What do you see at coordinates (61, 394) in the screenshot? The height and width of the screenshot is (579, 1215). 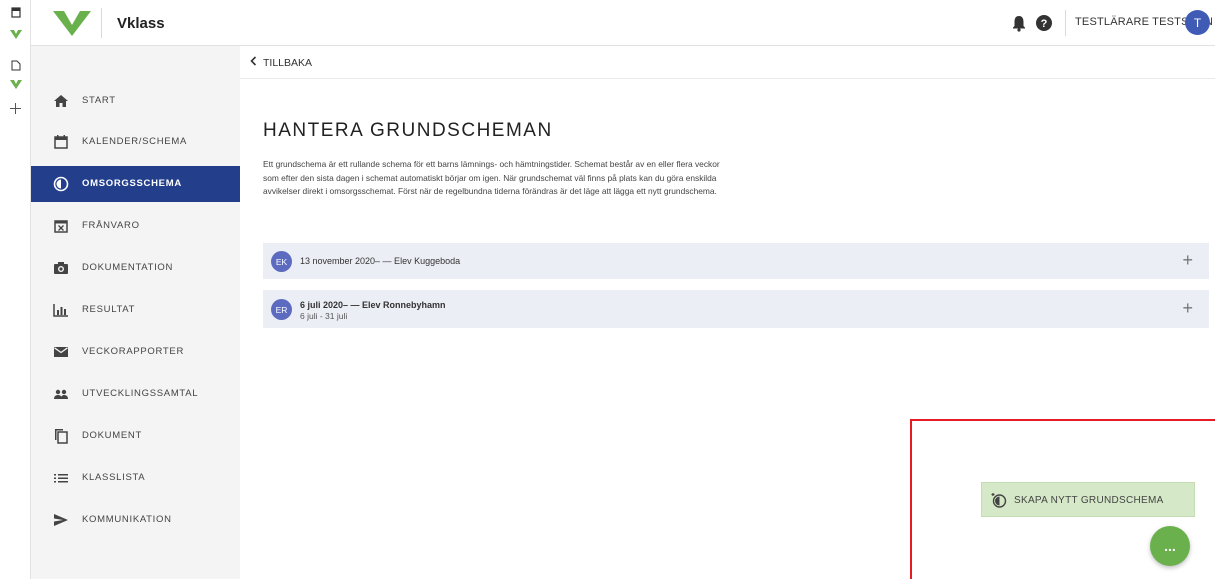 I see `people-icon` at bounding box center [61, 394].